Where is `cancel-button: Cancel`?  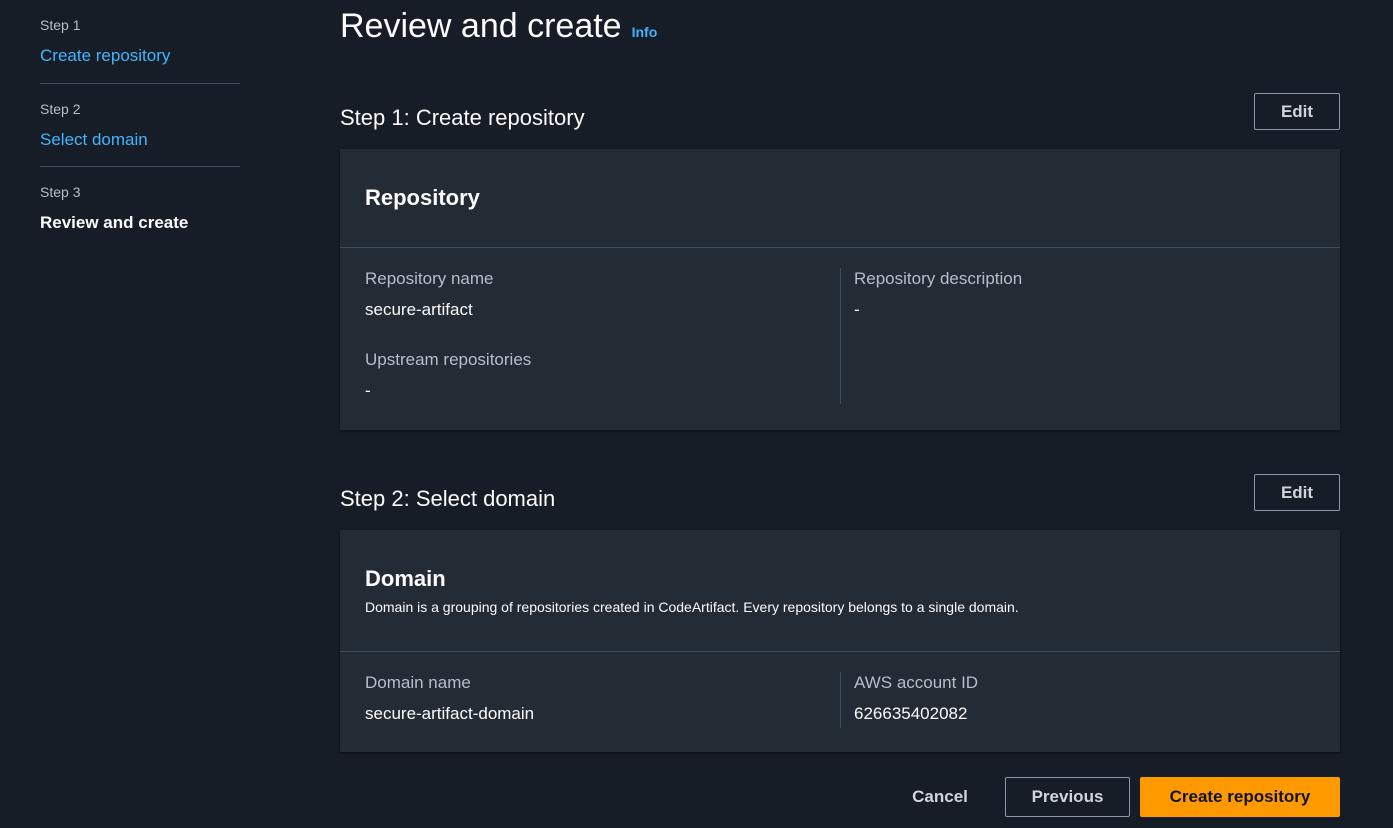
cancel-button: Cancel is located at coordinates (940, 797).